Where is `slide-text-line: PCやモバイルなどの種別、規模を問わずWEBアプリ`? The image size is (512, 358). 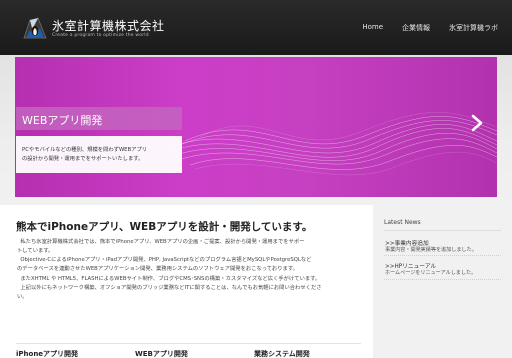 slide-text-line: PCやモバイルなどの種別、規模を問わずWEBアプリ is located at coordinates (85, 150).